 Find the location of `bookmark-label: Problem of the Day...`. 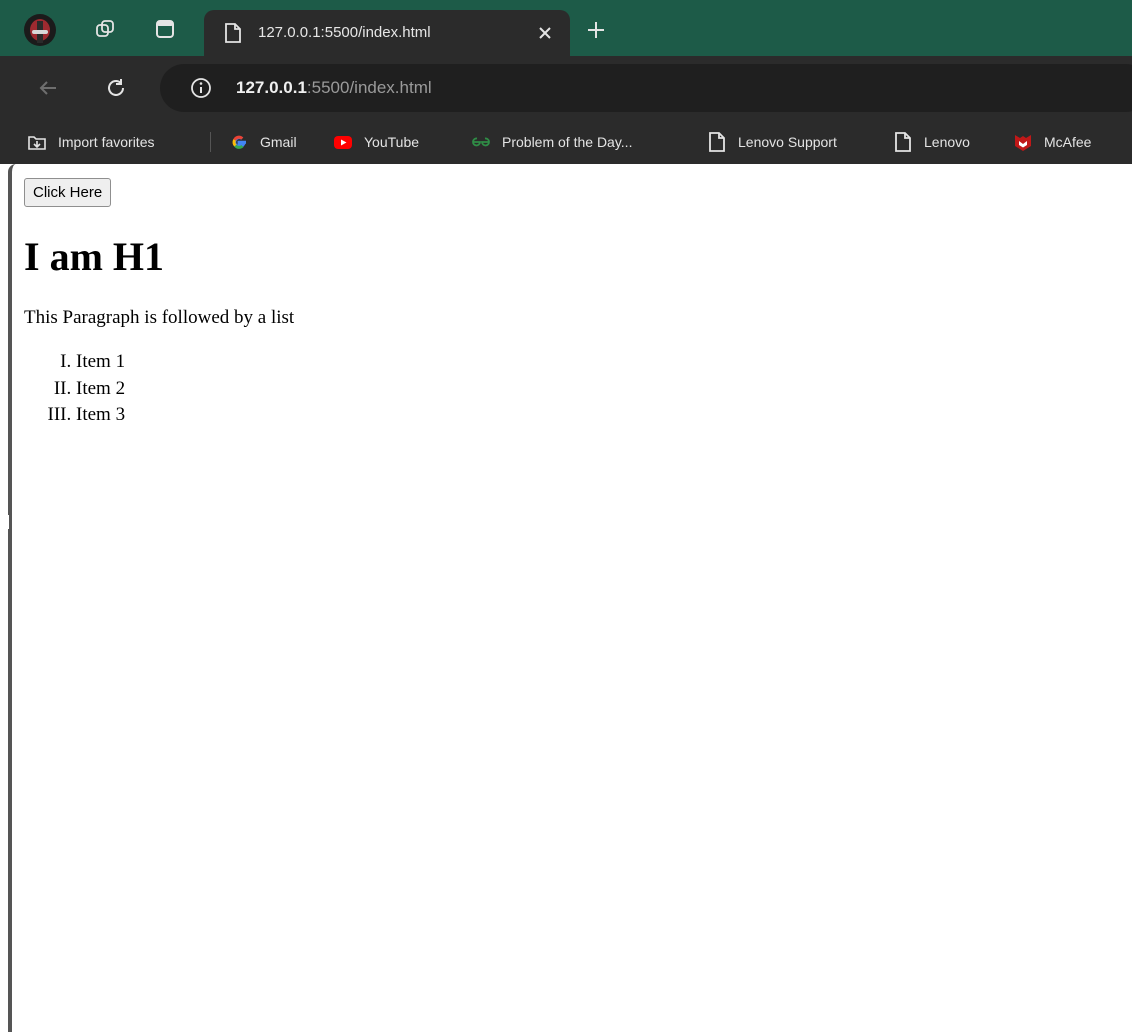

bookmark-label: Problem of the Day... is located at coordinates (567, 142).